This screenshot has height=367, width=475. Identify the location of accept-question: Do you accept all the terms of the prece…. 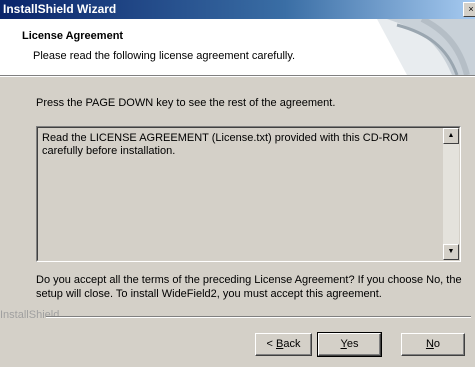
(251, 287).